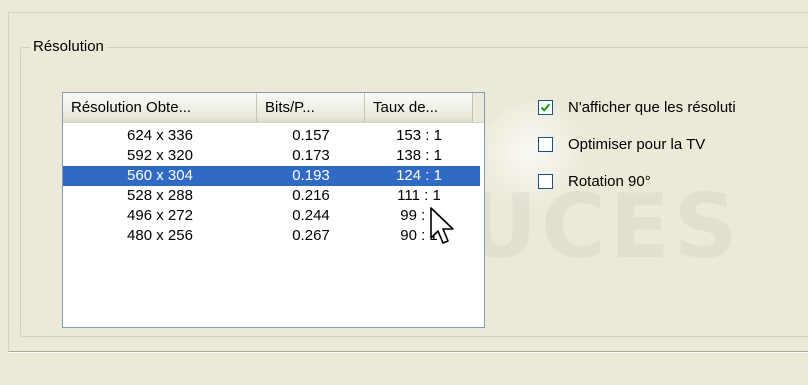 The width and height of the screenshot is (808, 385). I want to click on cell-bits: 0.193, so click(311, 175).